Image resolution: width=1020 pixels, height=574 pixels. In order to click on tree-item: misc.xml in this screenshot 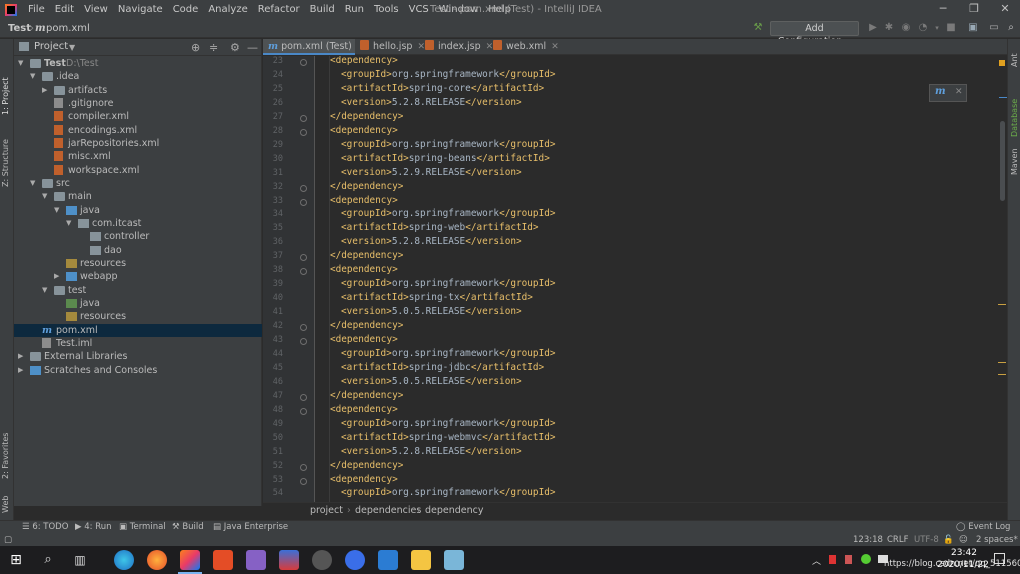, I will do `click(138, 156)`.